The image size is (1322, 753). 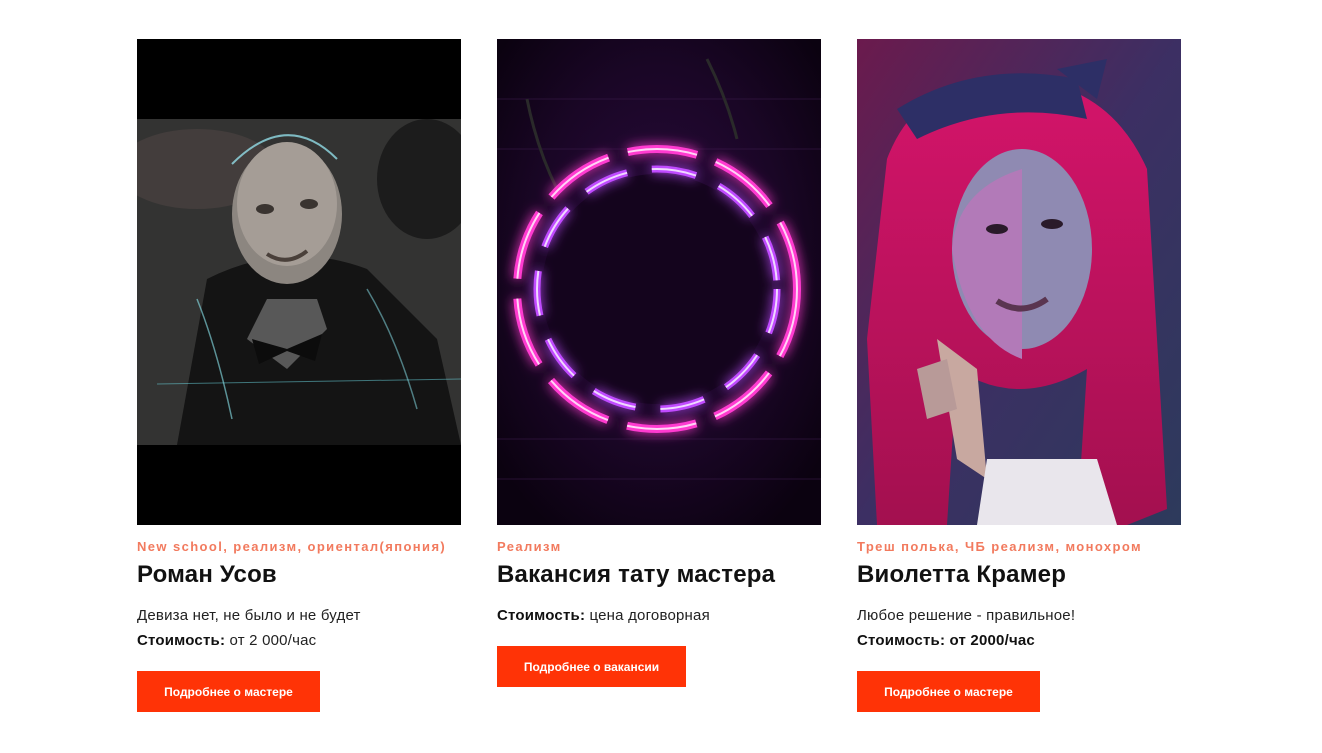 I want to click on price-line: Стоимость: цена договорная, so click(x=659, y=616).